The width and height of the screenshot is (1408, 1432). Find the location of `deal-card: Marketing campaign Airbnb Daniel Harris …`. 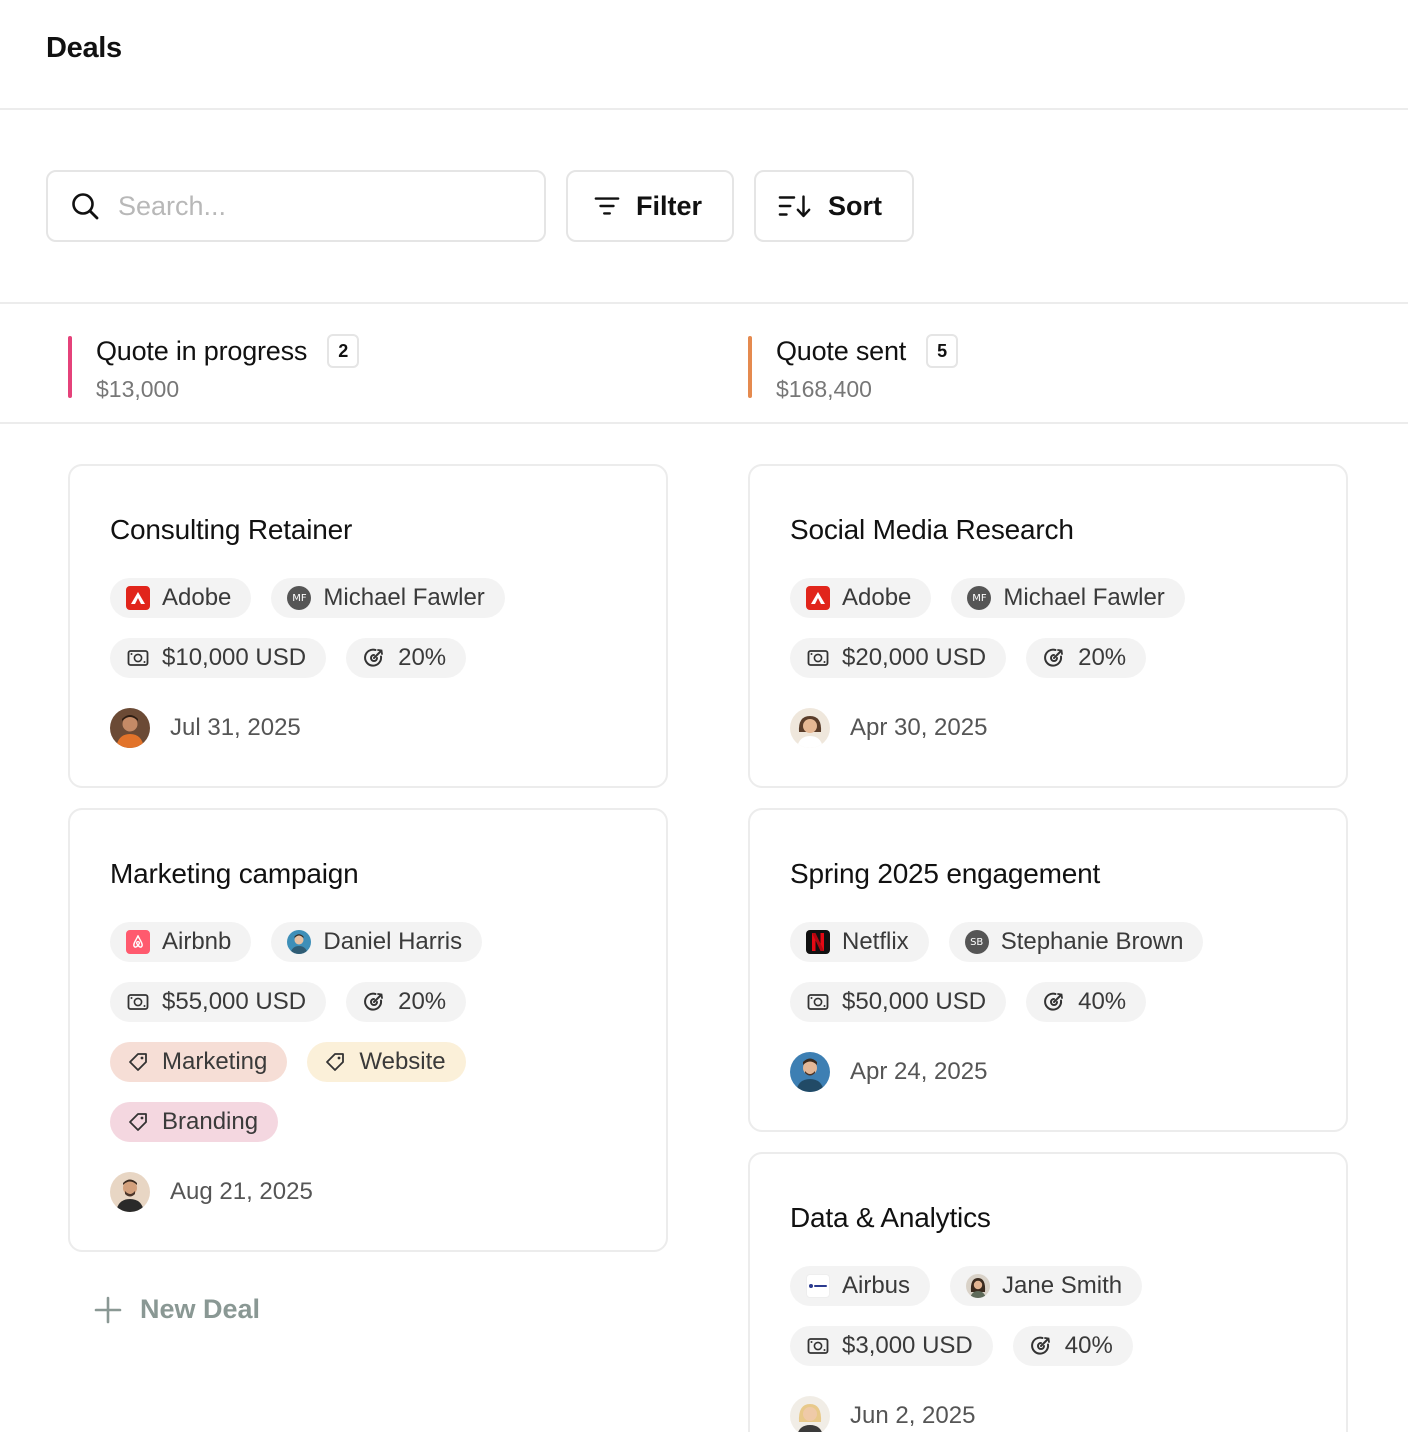

deal-card: Marketing campaign Airbnb Daniel Harris … is located at coordinates (368, 1030).